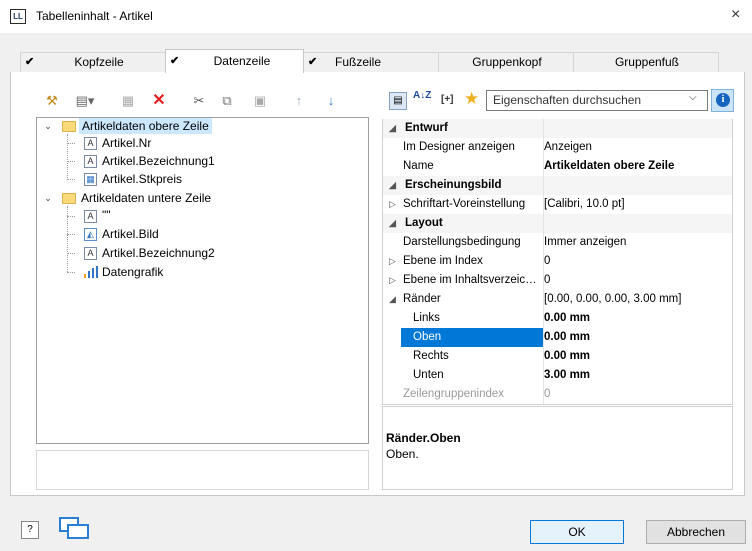 This screenshot has width=752, height=551. Describe the element at coordinates (428, 375) in the screenshot. I see `property-label: Unten` at that location.